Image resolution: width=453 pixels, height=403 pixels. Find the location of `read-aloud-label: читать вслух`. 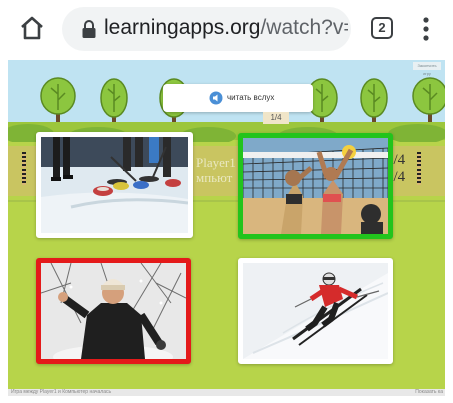

read-aloud-label: читать вслух is located at coordinates (251, 97).